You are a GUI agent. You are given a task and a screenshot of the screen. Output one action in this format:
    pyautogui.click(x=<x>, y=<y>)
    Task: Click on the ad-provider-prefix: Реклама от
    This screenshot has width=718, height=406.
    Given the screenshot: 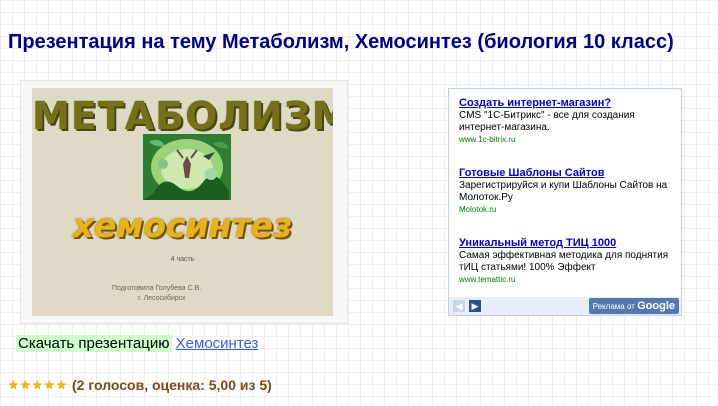 What is the action you would take?
    pyautogui.click(x=613, y=306)
    